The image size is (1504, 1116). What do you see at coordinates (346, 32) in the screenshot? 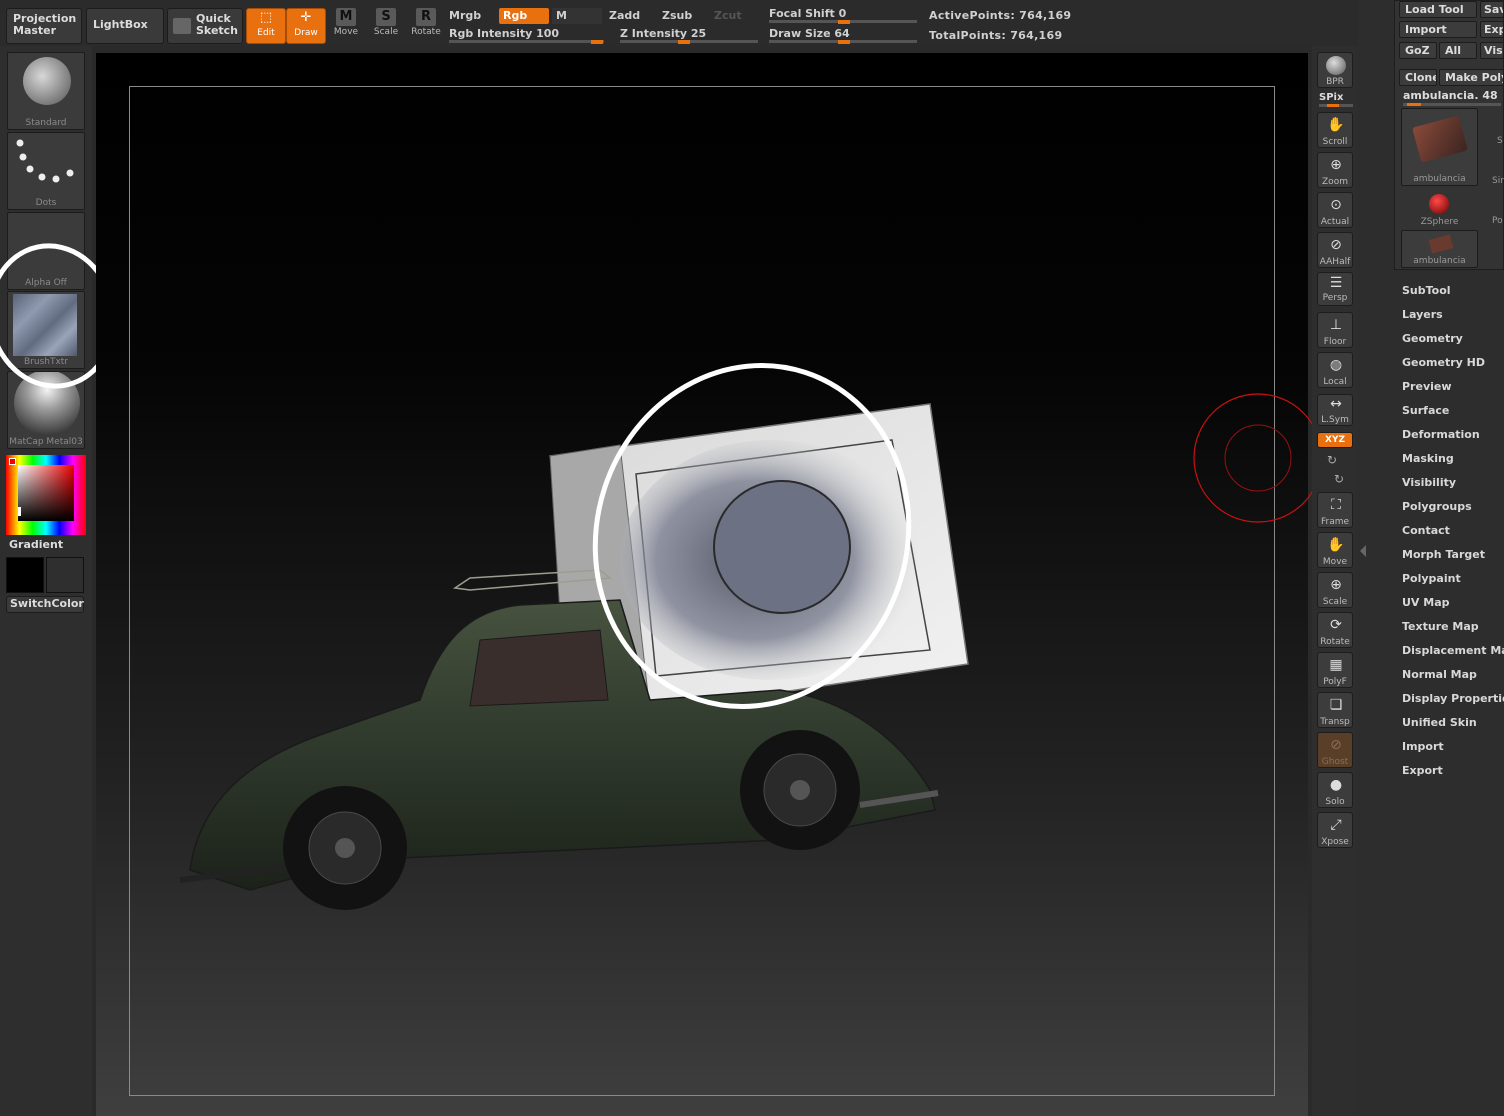
I see `move-mode-label: Move` at bounding box center [346, 32].